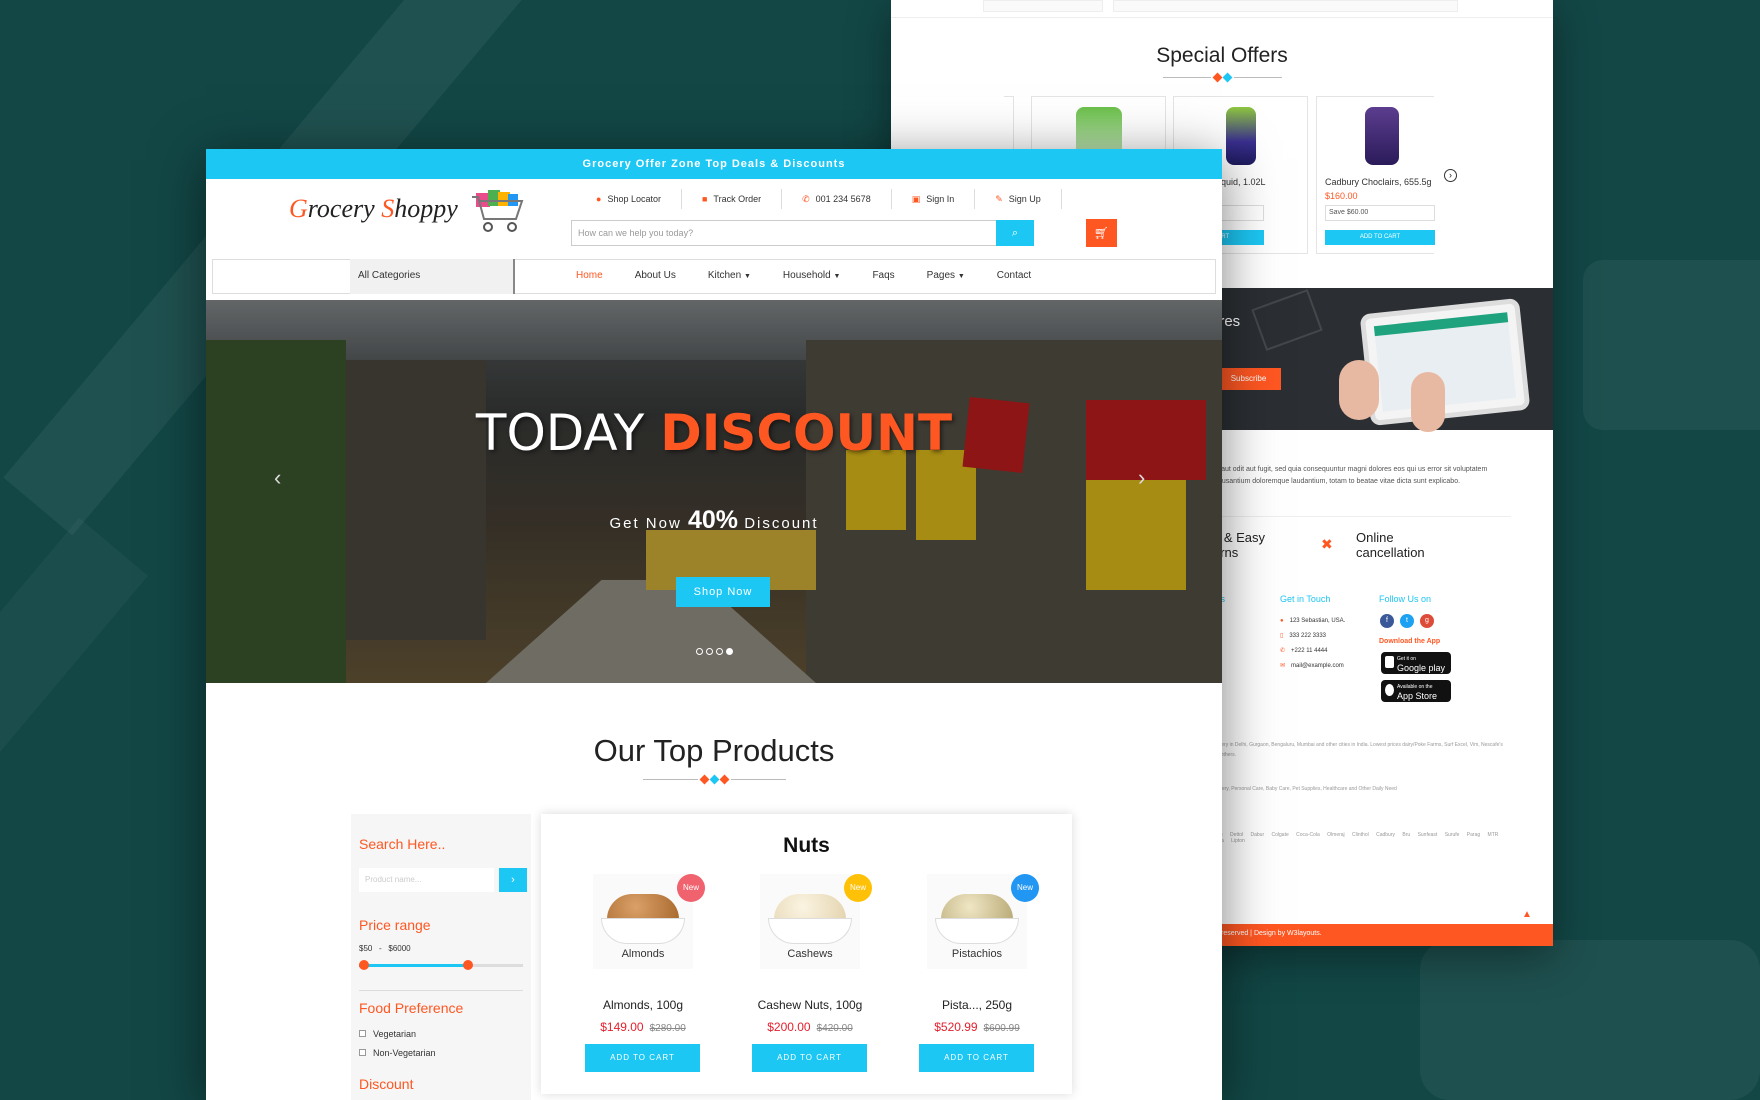 The image size is (1760, 1100). I want to click on shop-locator-link: ● Shop Locator, so click(629, 199).